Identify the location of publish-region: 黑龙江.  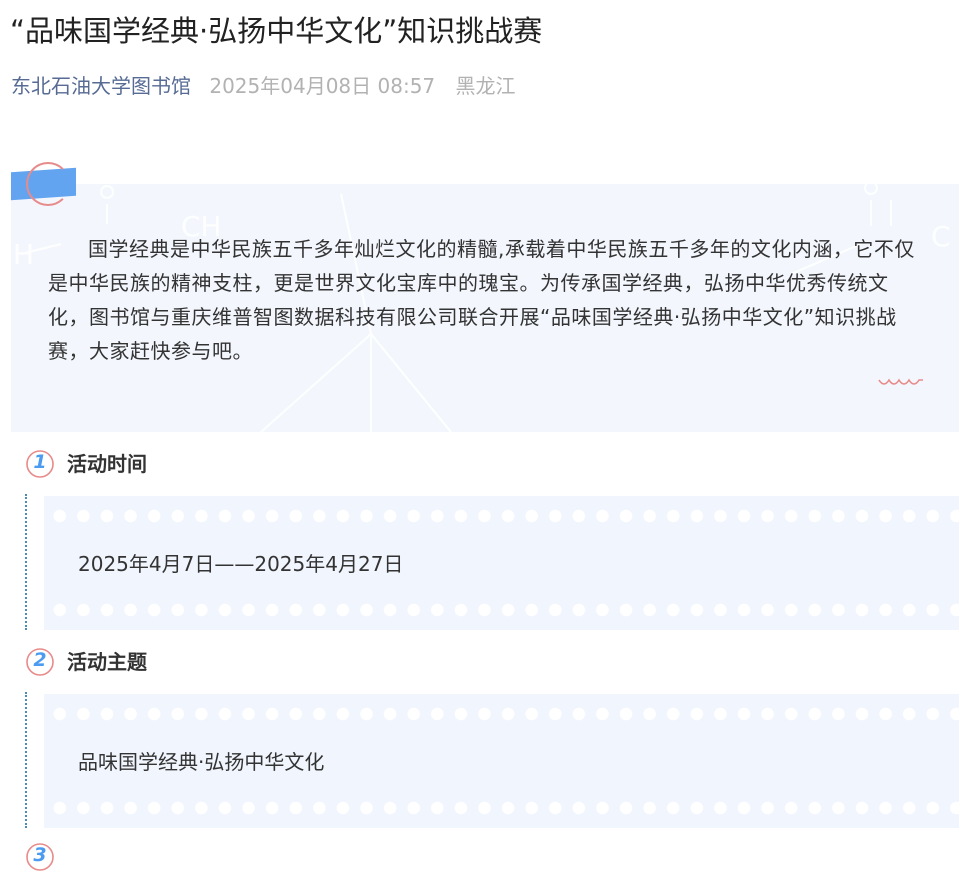
(485, 86).